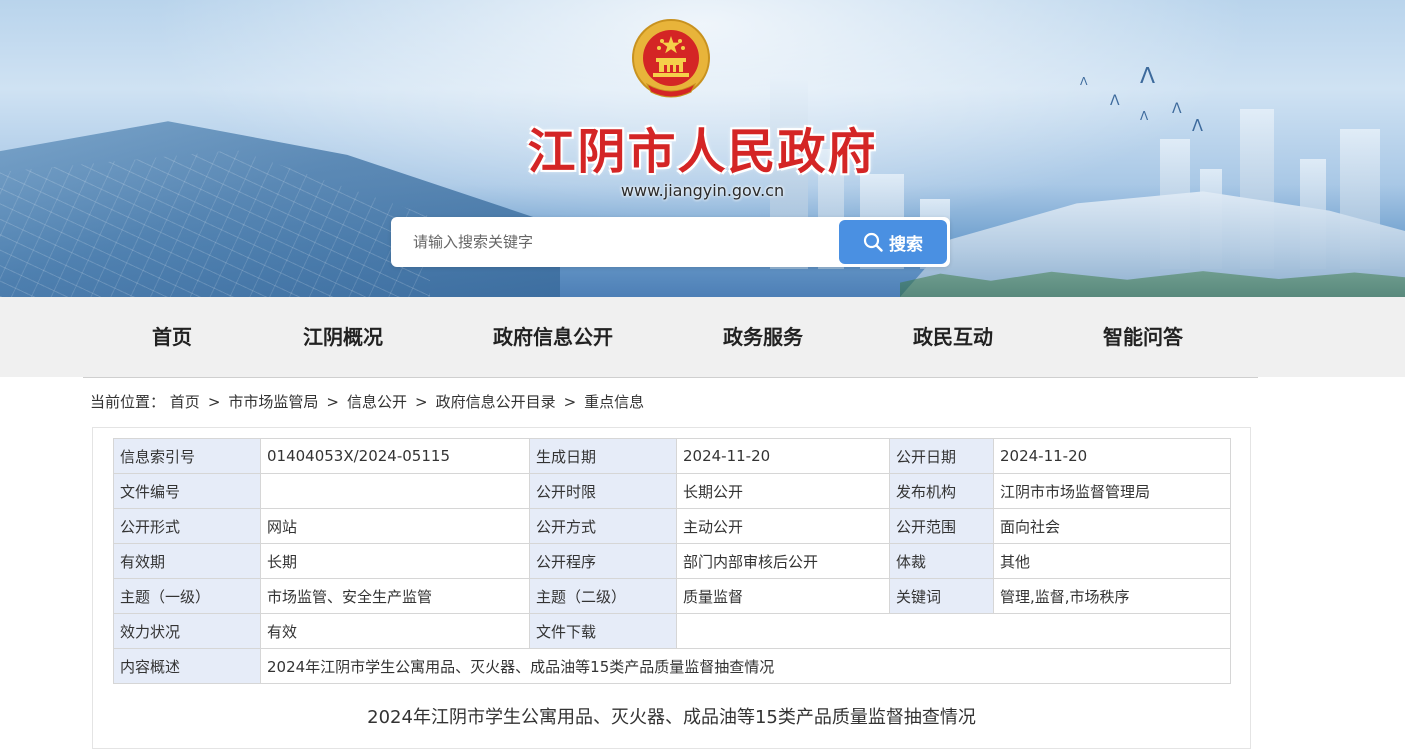 The image size is (1405, 749). Describe the element at coordinates (377, 402) in the screenshot. I see `breadcrumb-info-disclosure: 信息公开` at that location.